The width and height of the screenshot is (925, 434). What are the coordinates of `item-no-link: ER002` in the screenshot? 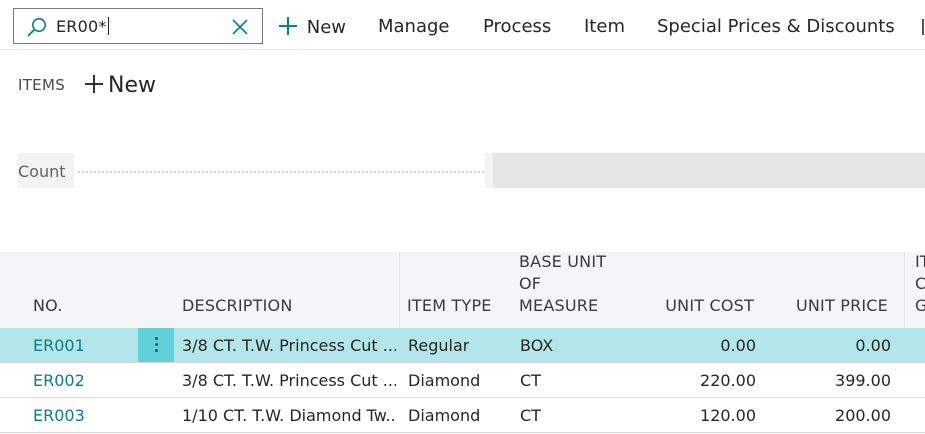 It's located at (59, 380).